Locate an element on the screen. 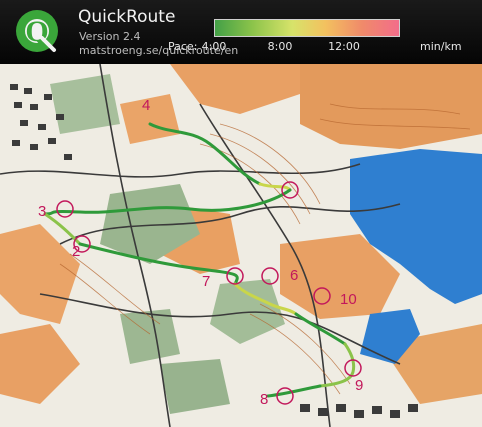 This screenshot has height=427, width=482. control-number: 10 is located at coordinates (348, 299).